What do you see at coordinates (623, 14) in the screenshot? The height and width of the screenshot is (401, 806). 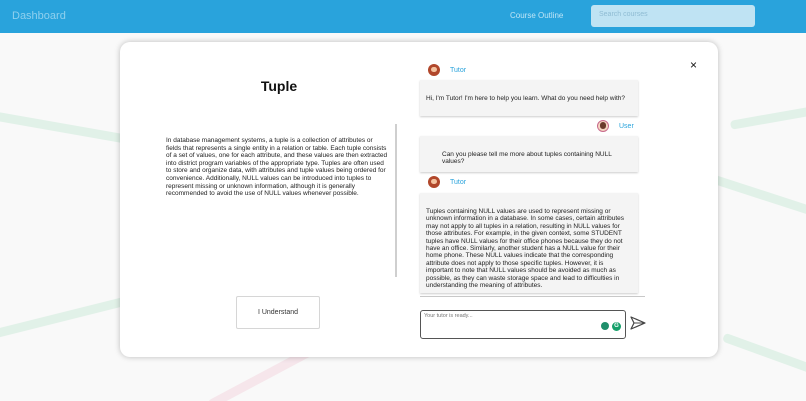 I see `search-placeholder: Search courses` at bounding box center [623, 14].